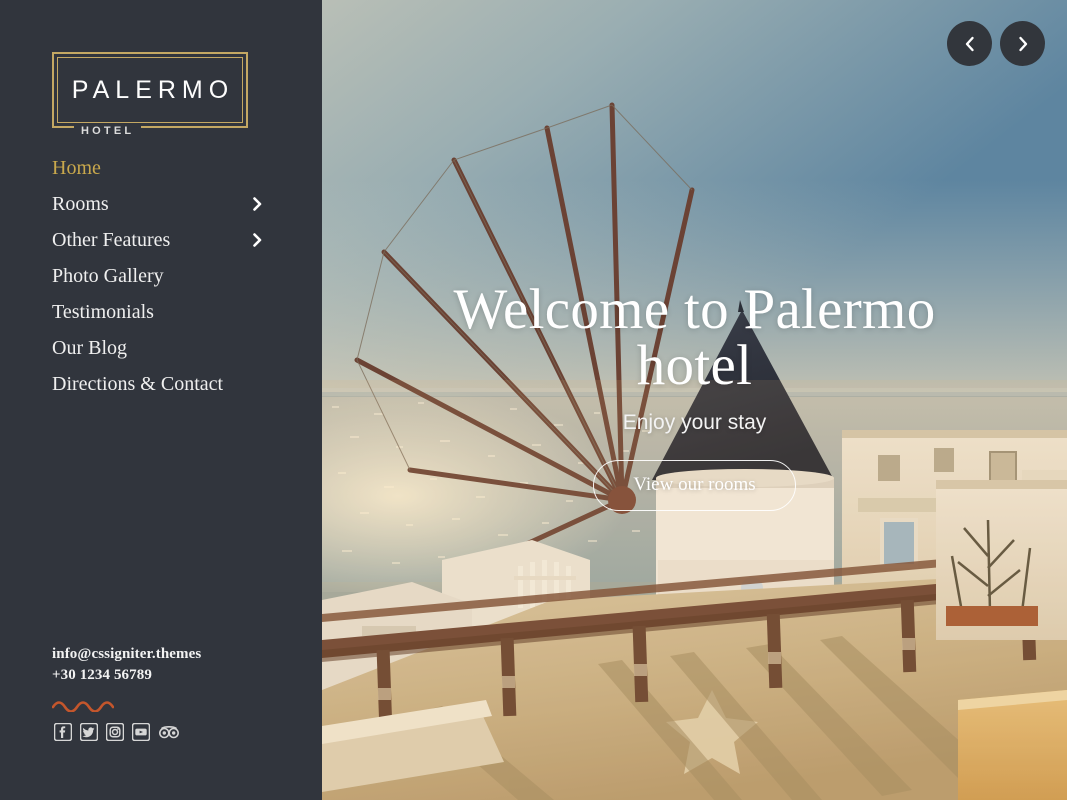 This screenshot has height=800, width=1067. I want to click on site-logo: PALERMO HOTEL, so click(150, 94).